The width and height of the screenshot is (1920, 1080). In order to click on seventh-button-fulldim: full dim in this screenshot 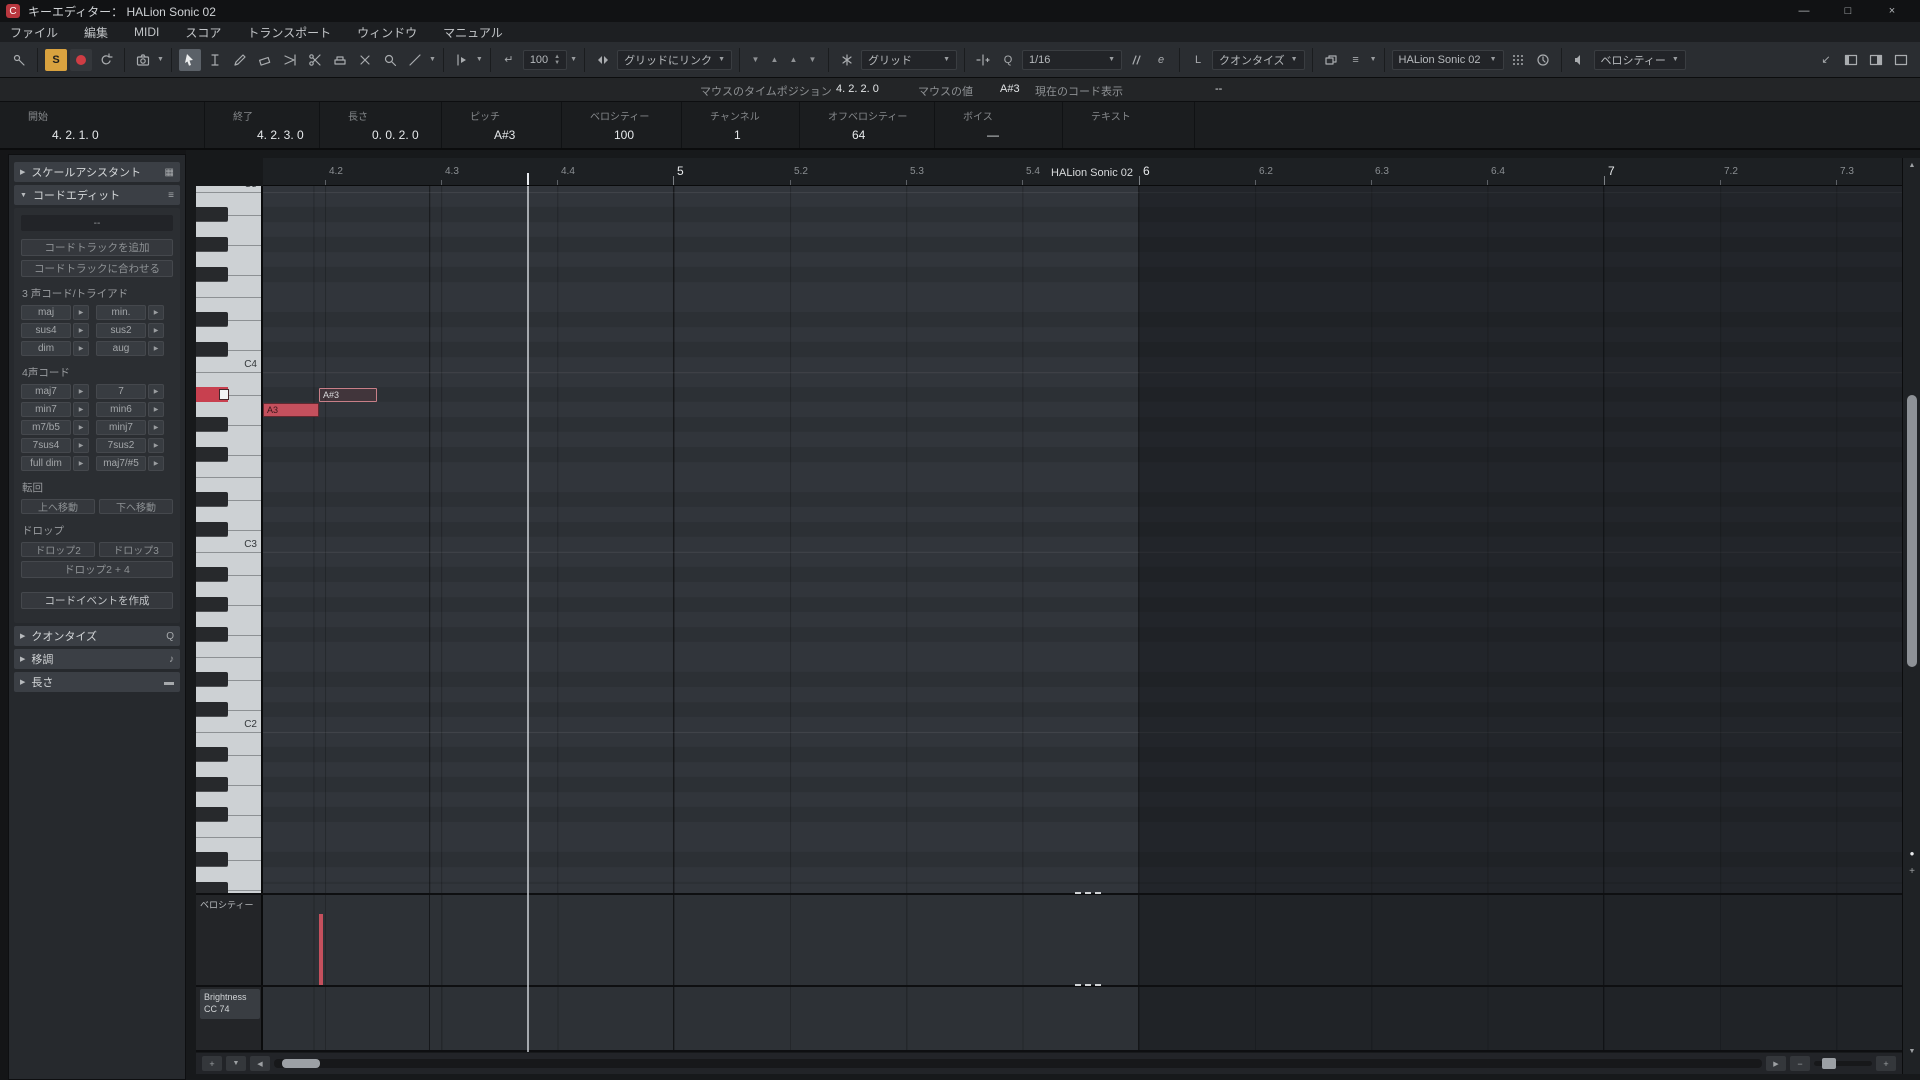, I will do `click(46, 463)`.